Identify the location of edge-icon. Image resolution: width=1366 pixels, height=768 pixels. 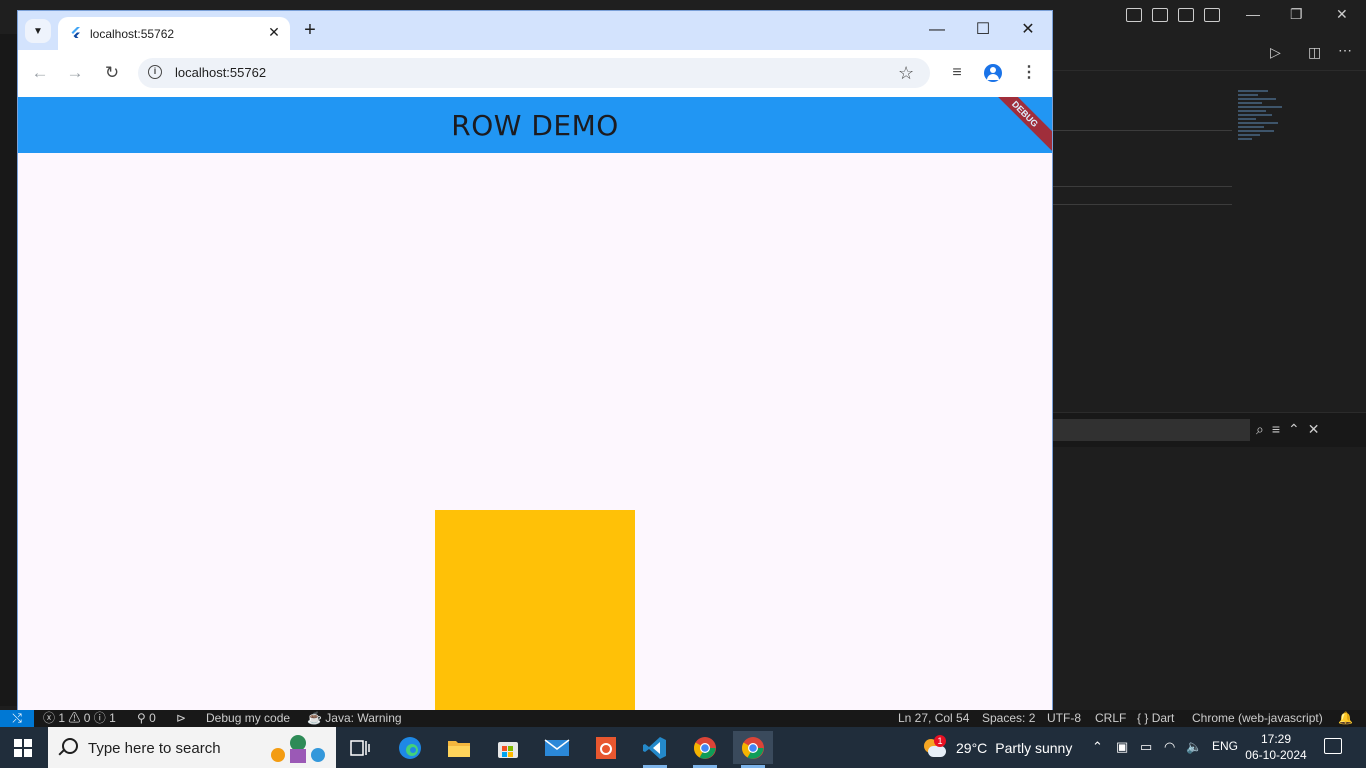
(410, 747).